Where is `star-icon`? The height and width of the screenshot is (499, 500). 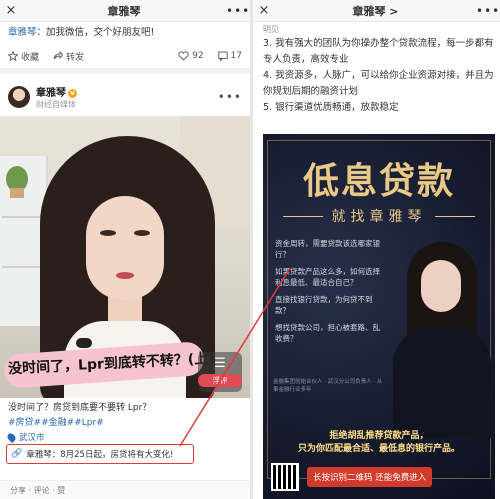 star-icon is located at coordinates (13, 56).